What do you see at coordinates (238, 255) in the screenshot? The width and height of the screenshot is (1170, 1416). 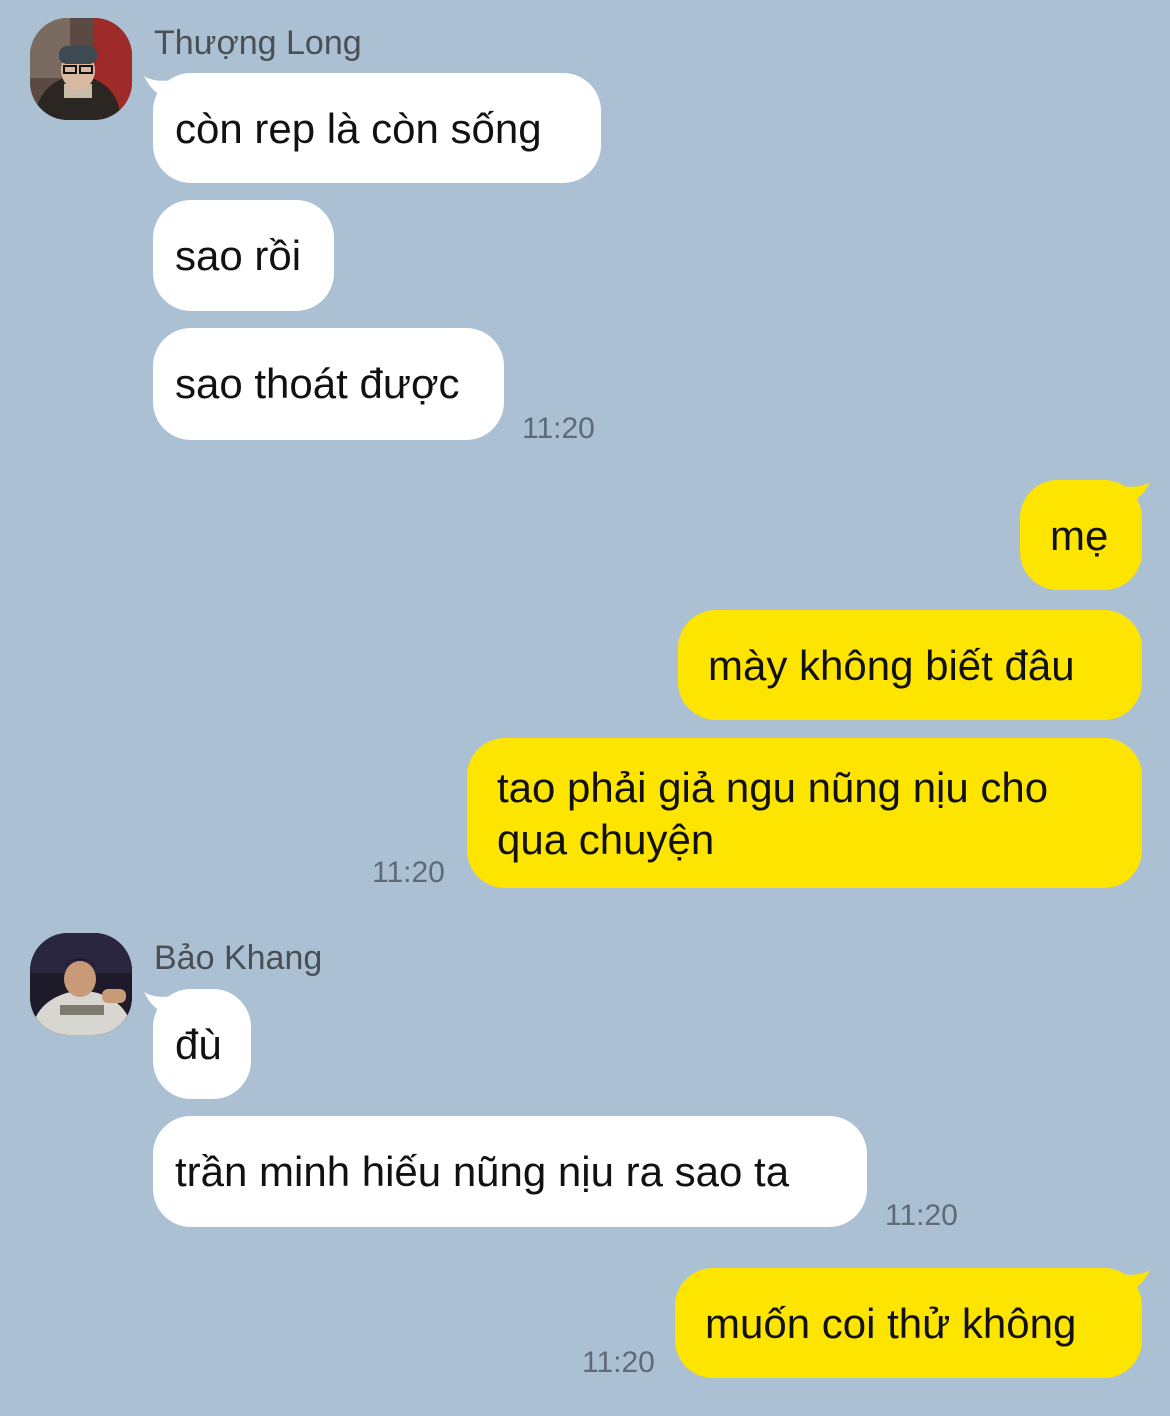 I see `message-text: sao rồi` at bounding box center [238, 255].